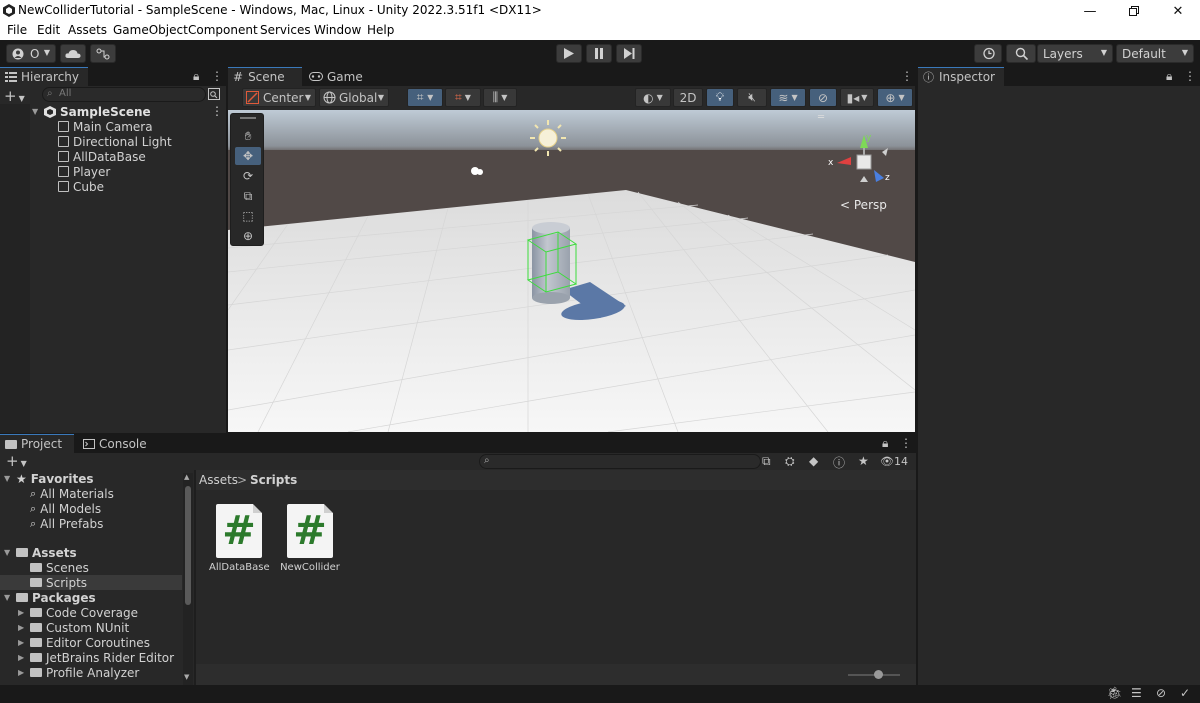 This screenshot has height=703, width=1200. Describe the element at coordinates (273, 480) in the screenshot. I see `breadcrumb-scripts: Scripts` at that location.